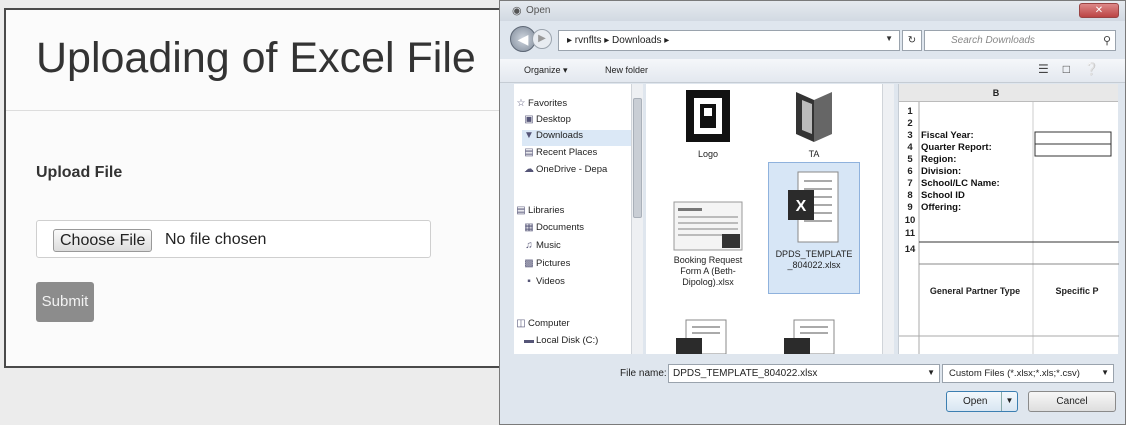 This screenshot has height=425, width=1126. Describe the element at coordinates (546, 70) in the screenshot. I see `organize-button: Organize ▾` at that location.